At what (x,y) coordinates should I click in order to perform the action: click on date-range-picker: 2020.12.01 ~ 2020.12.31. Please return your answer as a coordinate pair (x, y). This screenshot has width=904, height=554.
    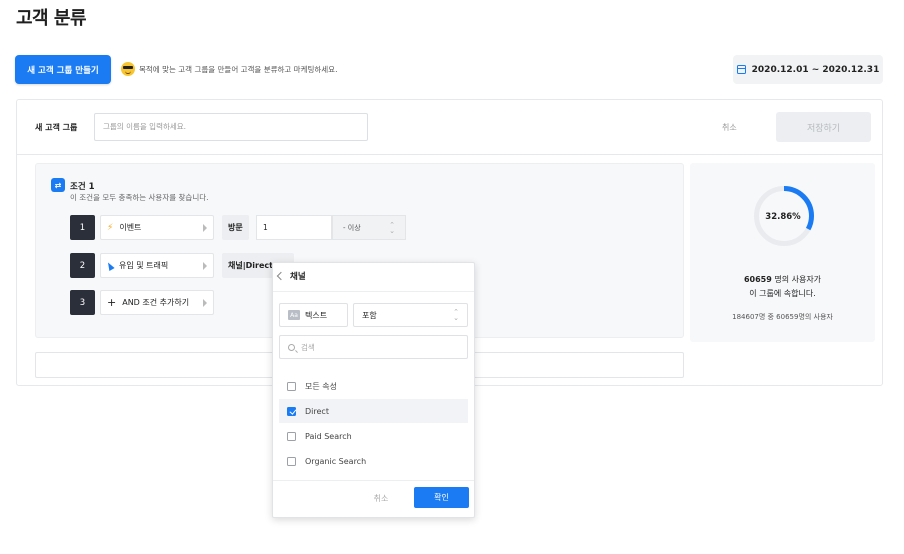
    Looking at the image, I should click on (808, 69).